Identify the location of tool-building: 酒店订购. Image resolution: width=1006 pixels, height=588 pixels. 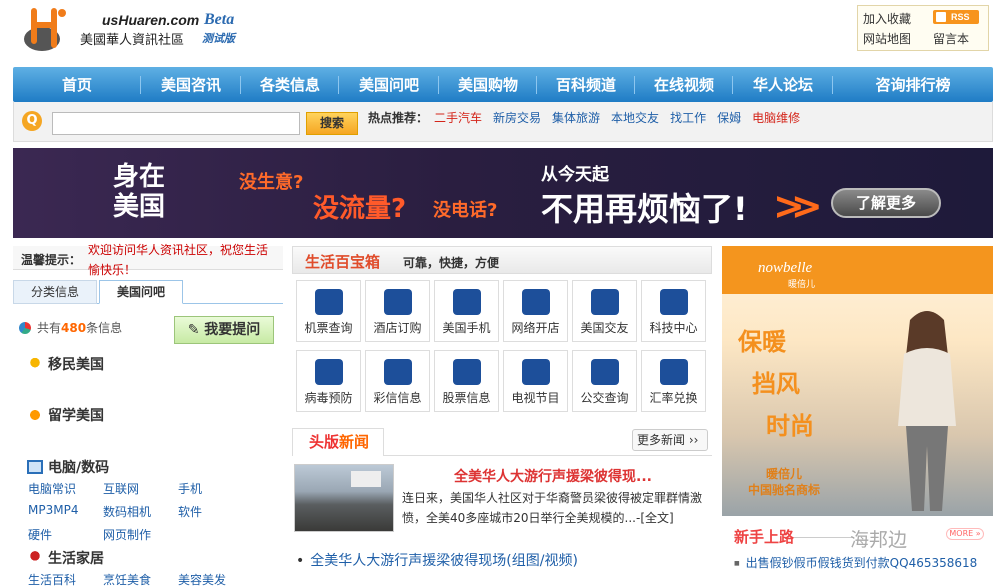
(397, 311).